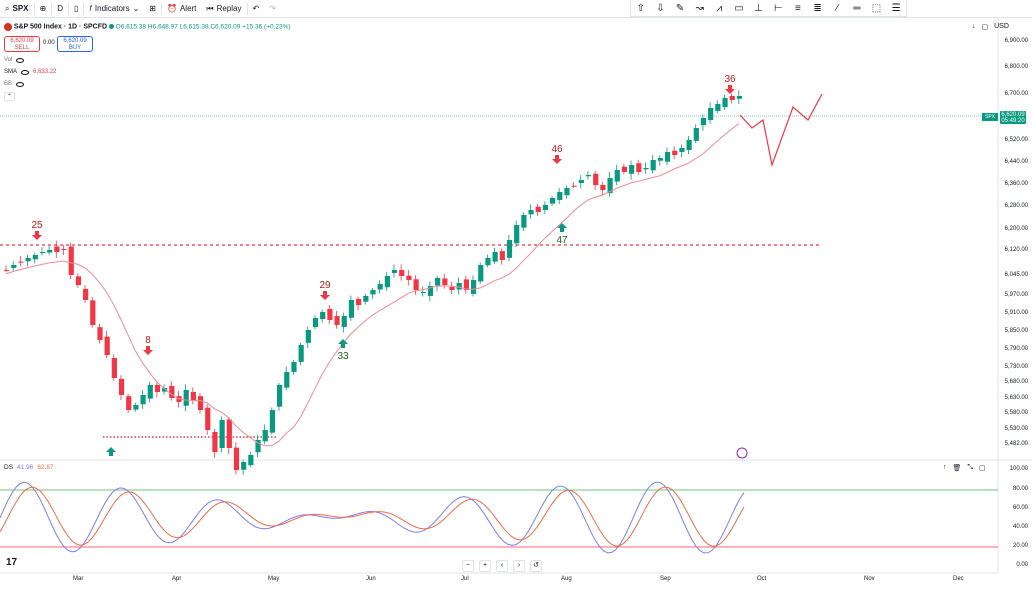  I want to click on collapse-icon: ⤡, so click(970, 468).